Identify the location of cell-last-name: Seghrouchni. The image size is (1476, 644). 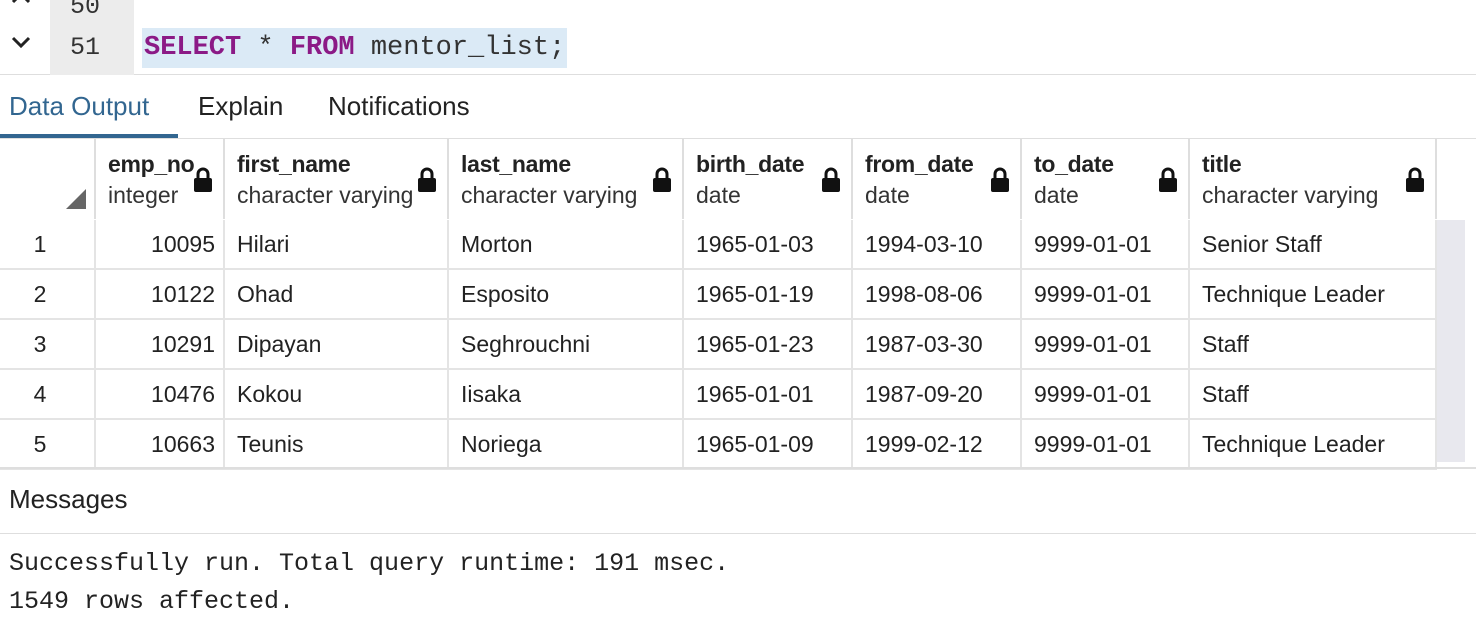
(566, 344).